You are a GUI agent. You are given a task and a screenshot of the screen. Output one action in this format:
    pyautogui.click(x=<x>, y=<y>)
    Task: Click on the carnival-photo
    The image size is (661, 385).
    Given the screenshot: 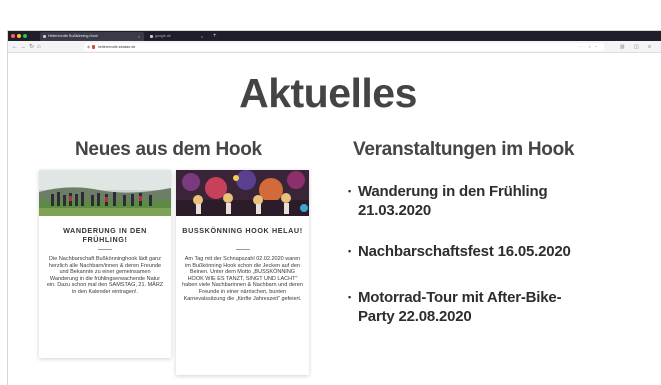 What is the action you would take?
    pyautogui.click(x=242, y=193)
    